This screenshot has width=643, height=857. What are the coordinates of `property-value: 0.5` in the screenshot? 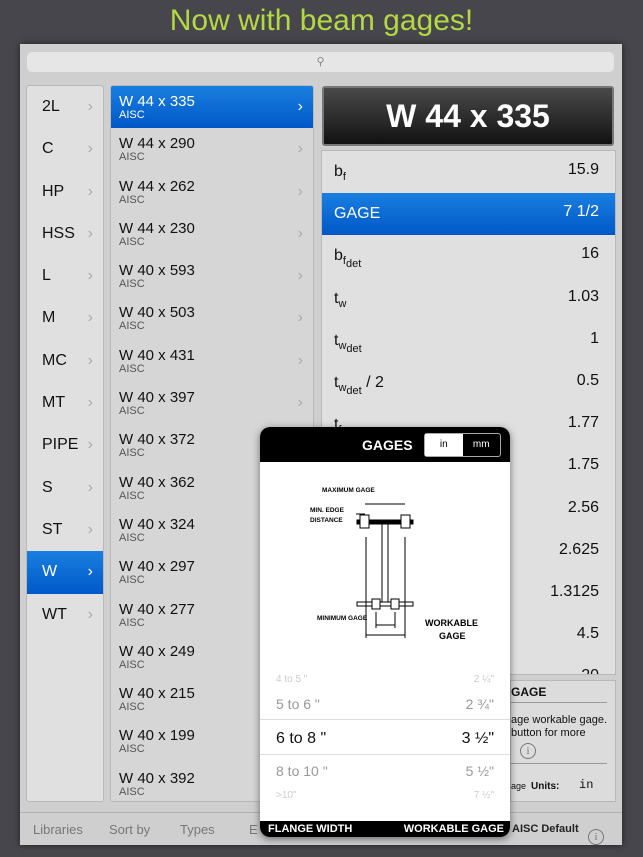 It's located at (587, 380).